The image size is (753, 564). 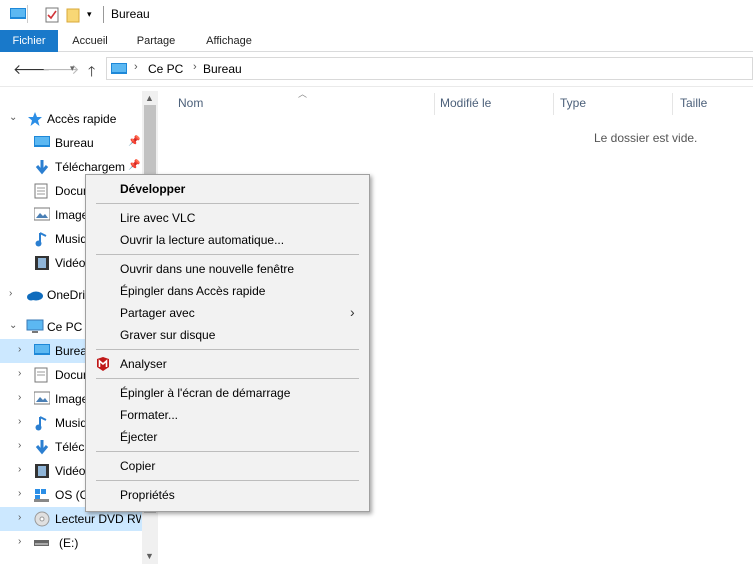 What do you see at coordinates (35, 295) in the screenshot?
I see `cloud-icon` at bounding box center [35, 295].